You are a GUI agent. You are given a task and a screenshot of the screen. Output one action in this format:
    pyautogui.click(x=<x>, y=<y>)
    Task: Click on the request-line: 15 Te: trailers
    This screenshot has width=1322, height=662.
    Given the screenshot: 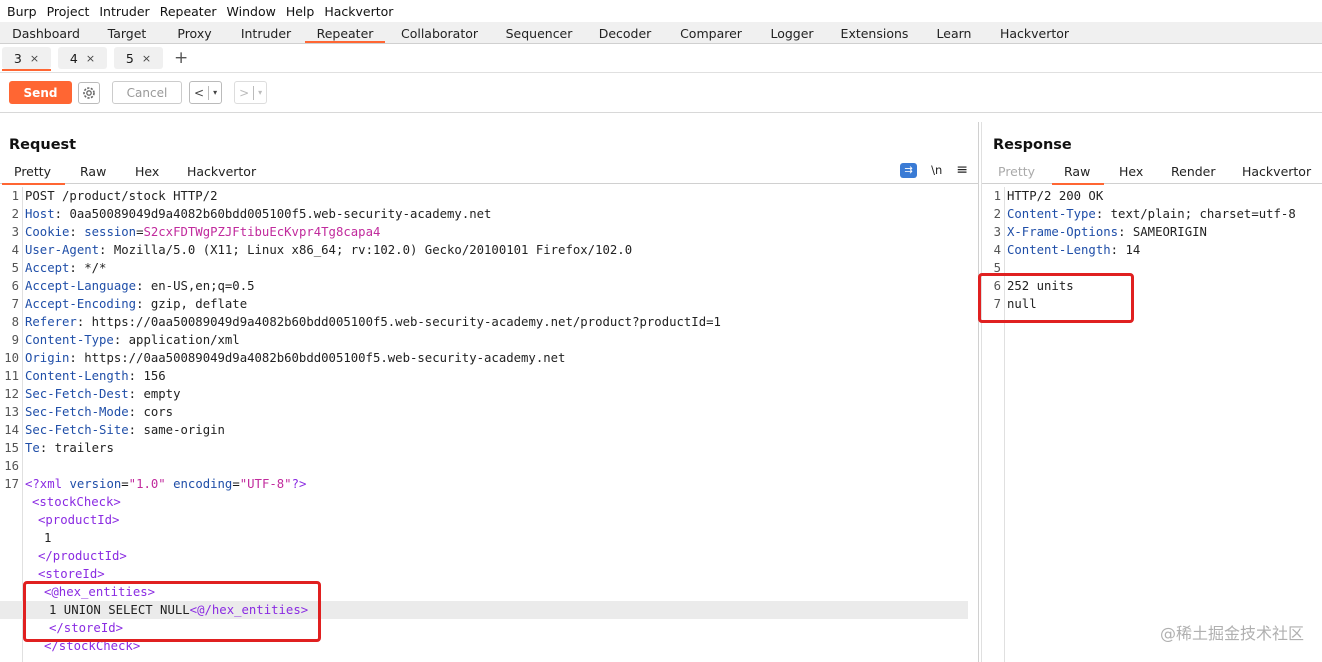 What is the action you would take?
    pyautogui.click(x=59, y=448)
    